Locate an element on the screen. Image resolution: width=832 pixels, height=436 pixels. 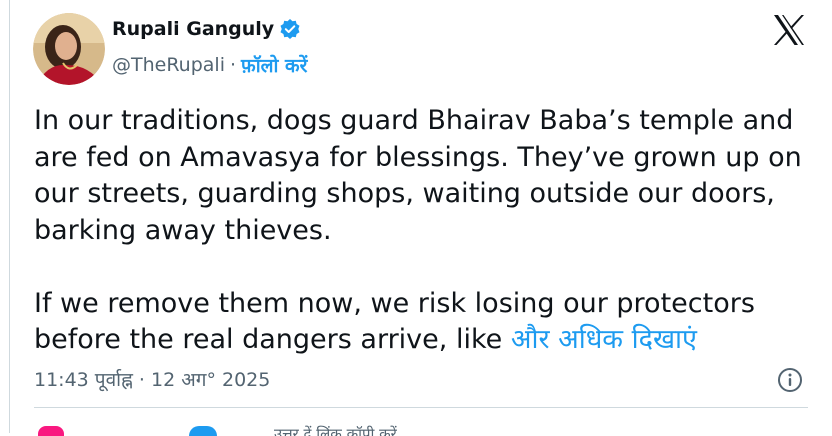
author-handle: @TheRupali is located at coordinates (168, 65).